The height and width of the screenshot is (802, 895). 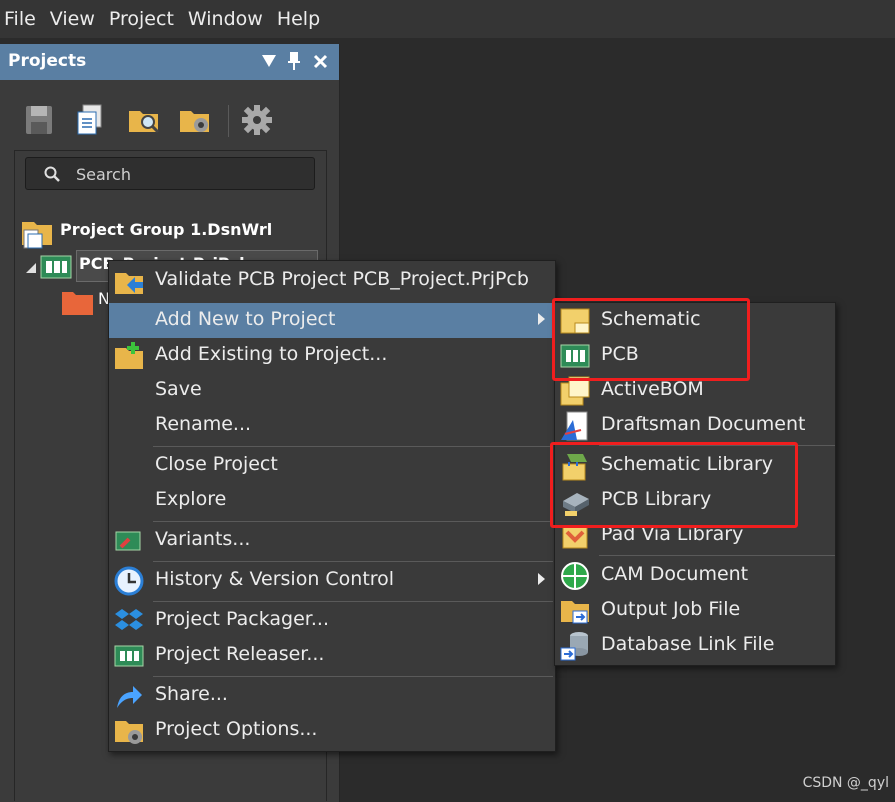 What do you see at coordinates (195, 120) in the screenshot?
I see `folder-settings-icon` at bounding box center [195, 120].